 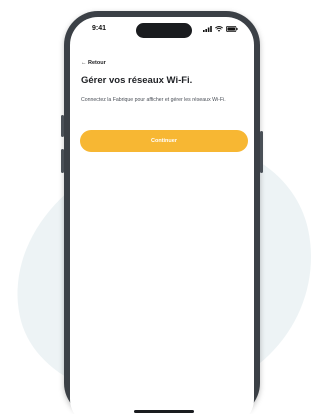 What do you see at coordinates (137, 80) in the screenshot?
I see `page-title: Gérer vos réseaux Wi-Fi.` at bounding box center [137, 80].